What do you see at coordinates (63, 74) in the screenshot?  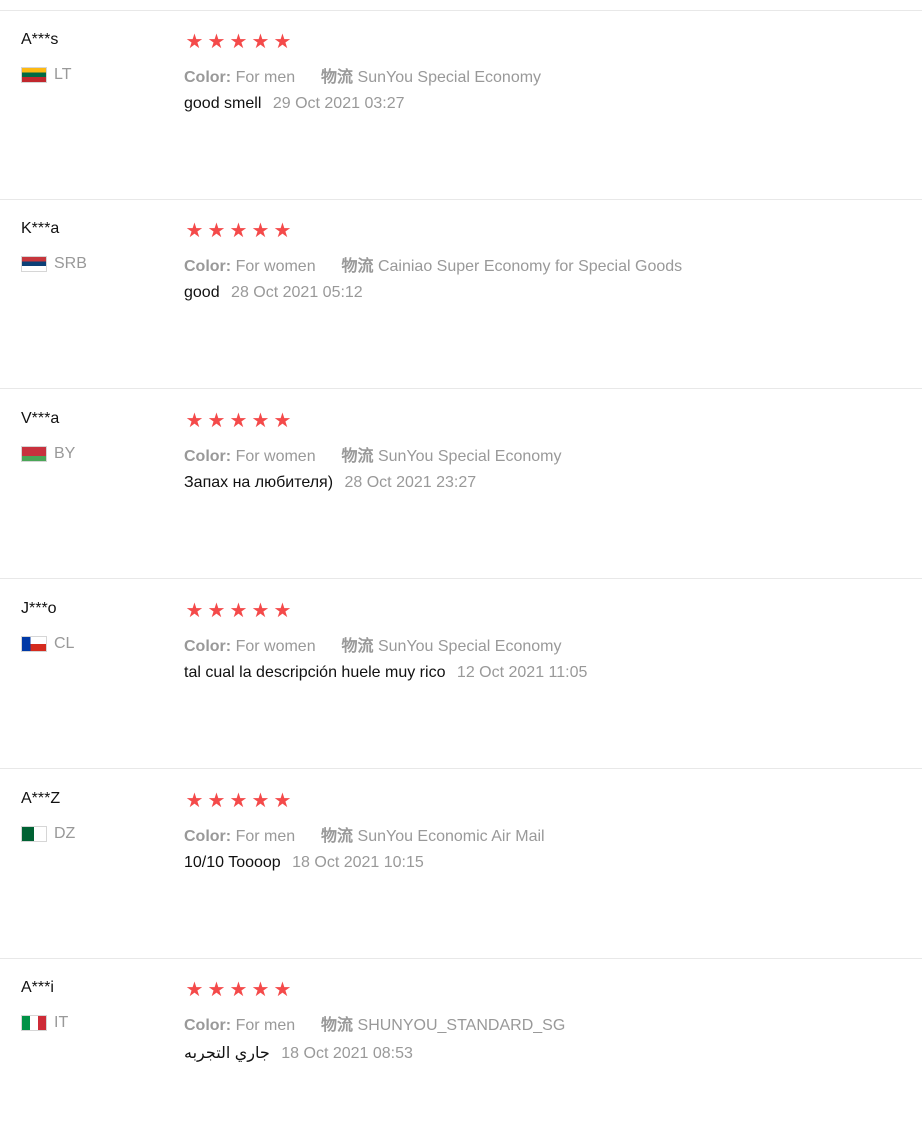 I see `country-code: LT` at bounding box center [63, 74].